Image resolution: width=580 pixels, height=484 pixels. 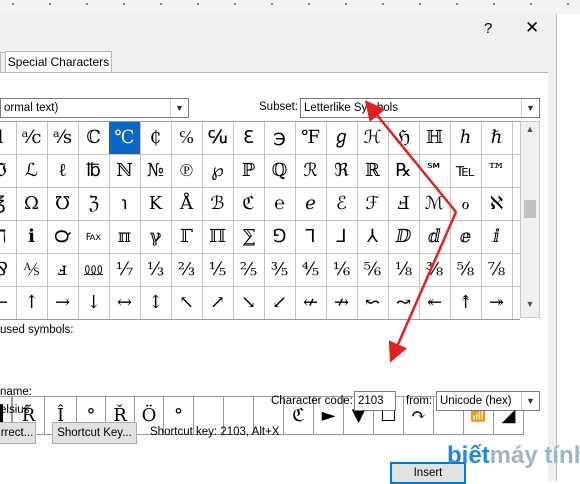 I want to click on symbol-cell: ℇ, so click(x=249, y=138).